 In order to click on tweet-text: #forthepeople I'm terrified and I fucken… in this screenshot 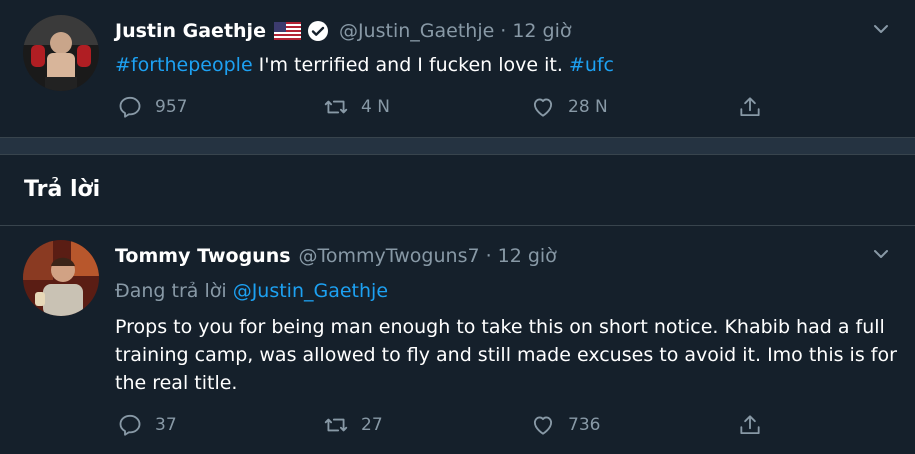, I will do `click(364, 65)`.